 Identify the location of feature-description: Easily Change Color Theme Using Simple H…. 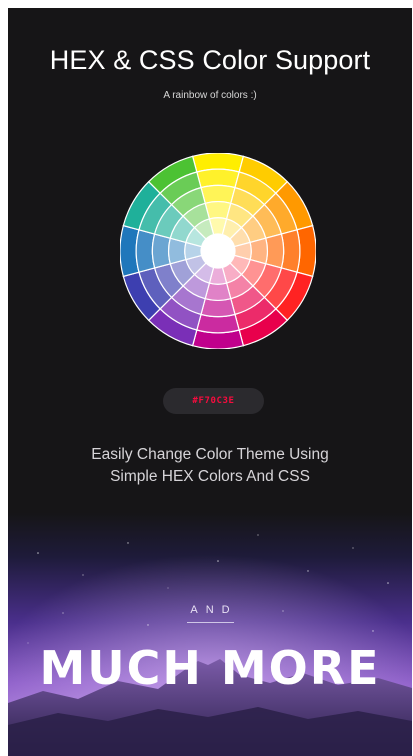
(210, 466).